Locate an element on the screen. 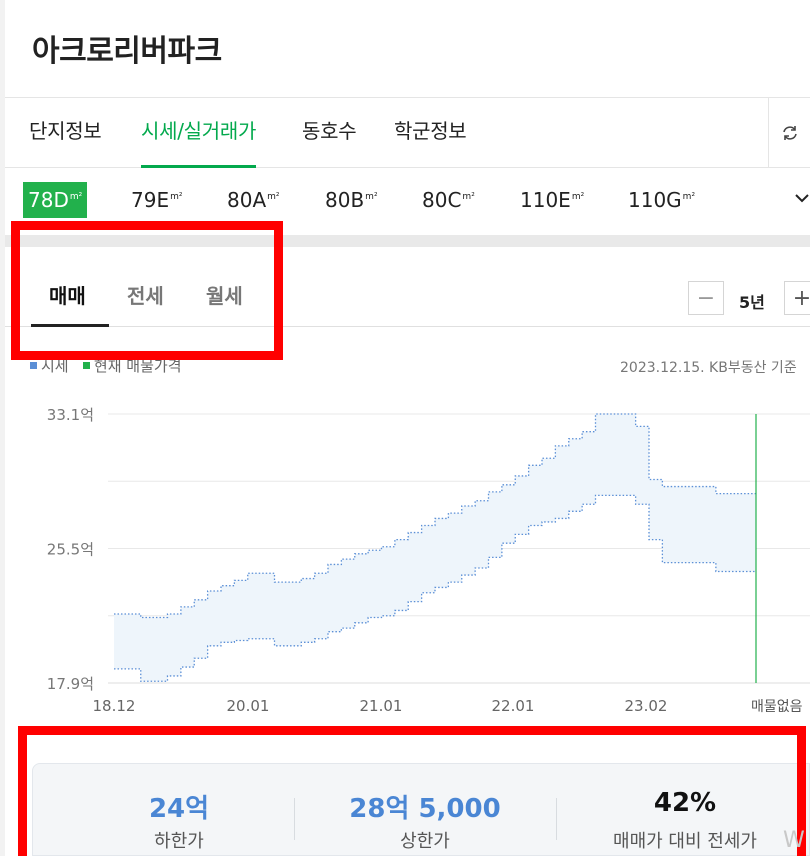  no-listing-label: 매물없음 is located at coordinates (777, 707).